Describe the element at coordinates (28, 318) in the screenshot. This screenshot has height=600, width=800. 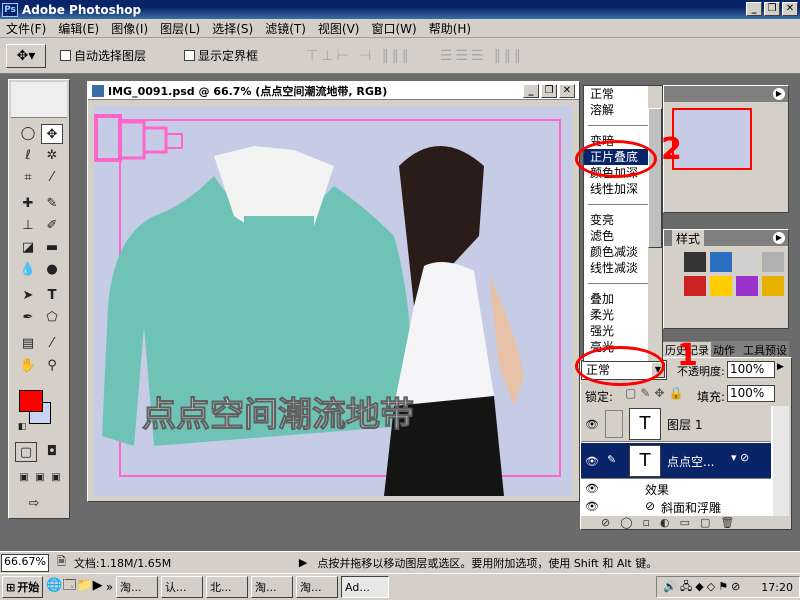
I see `pen-tool-icon: ✒` at that location.